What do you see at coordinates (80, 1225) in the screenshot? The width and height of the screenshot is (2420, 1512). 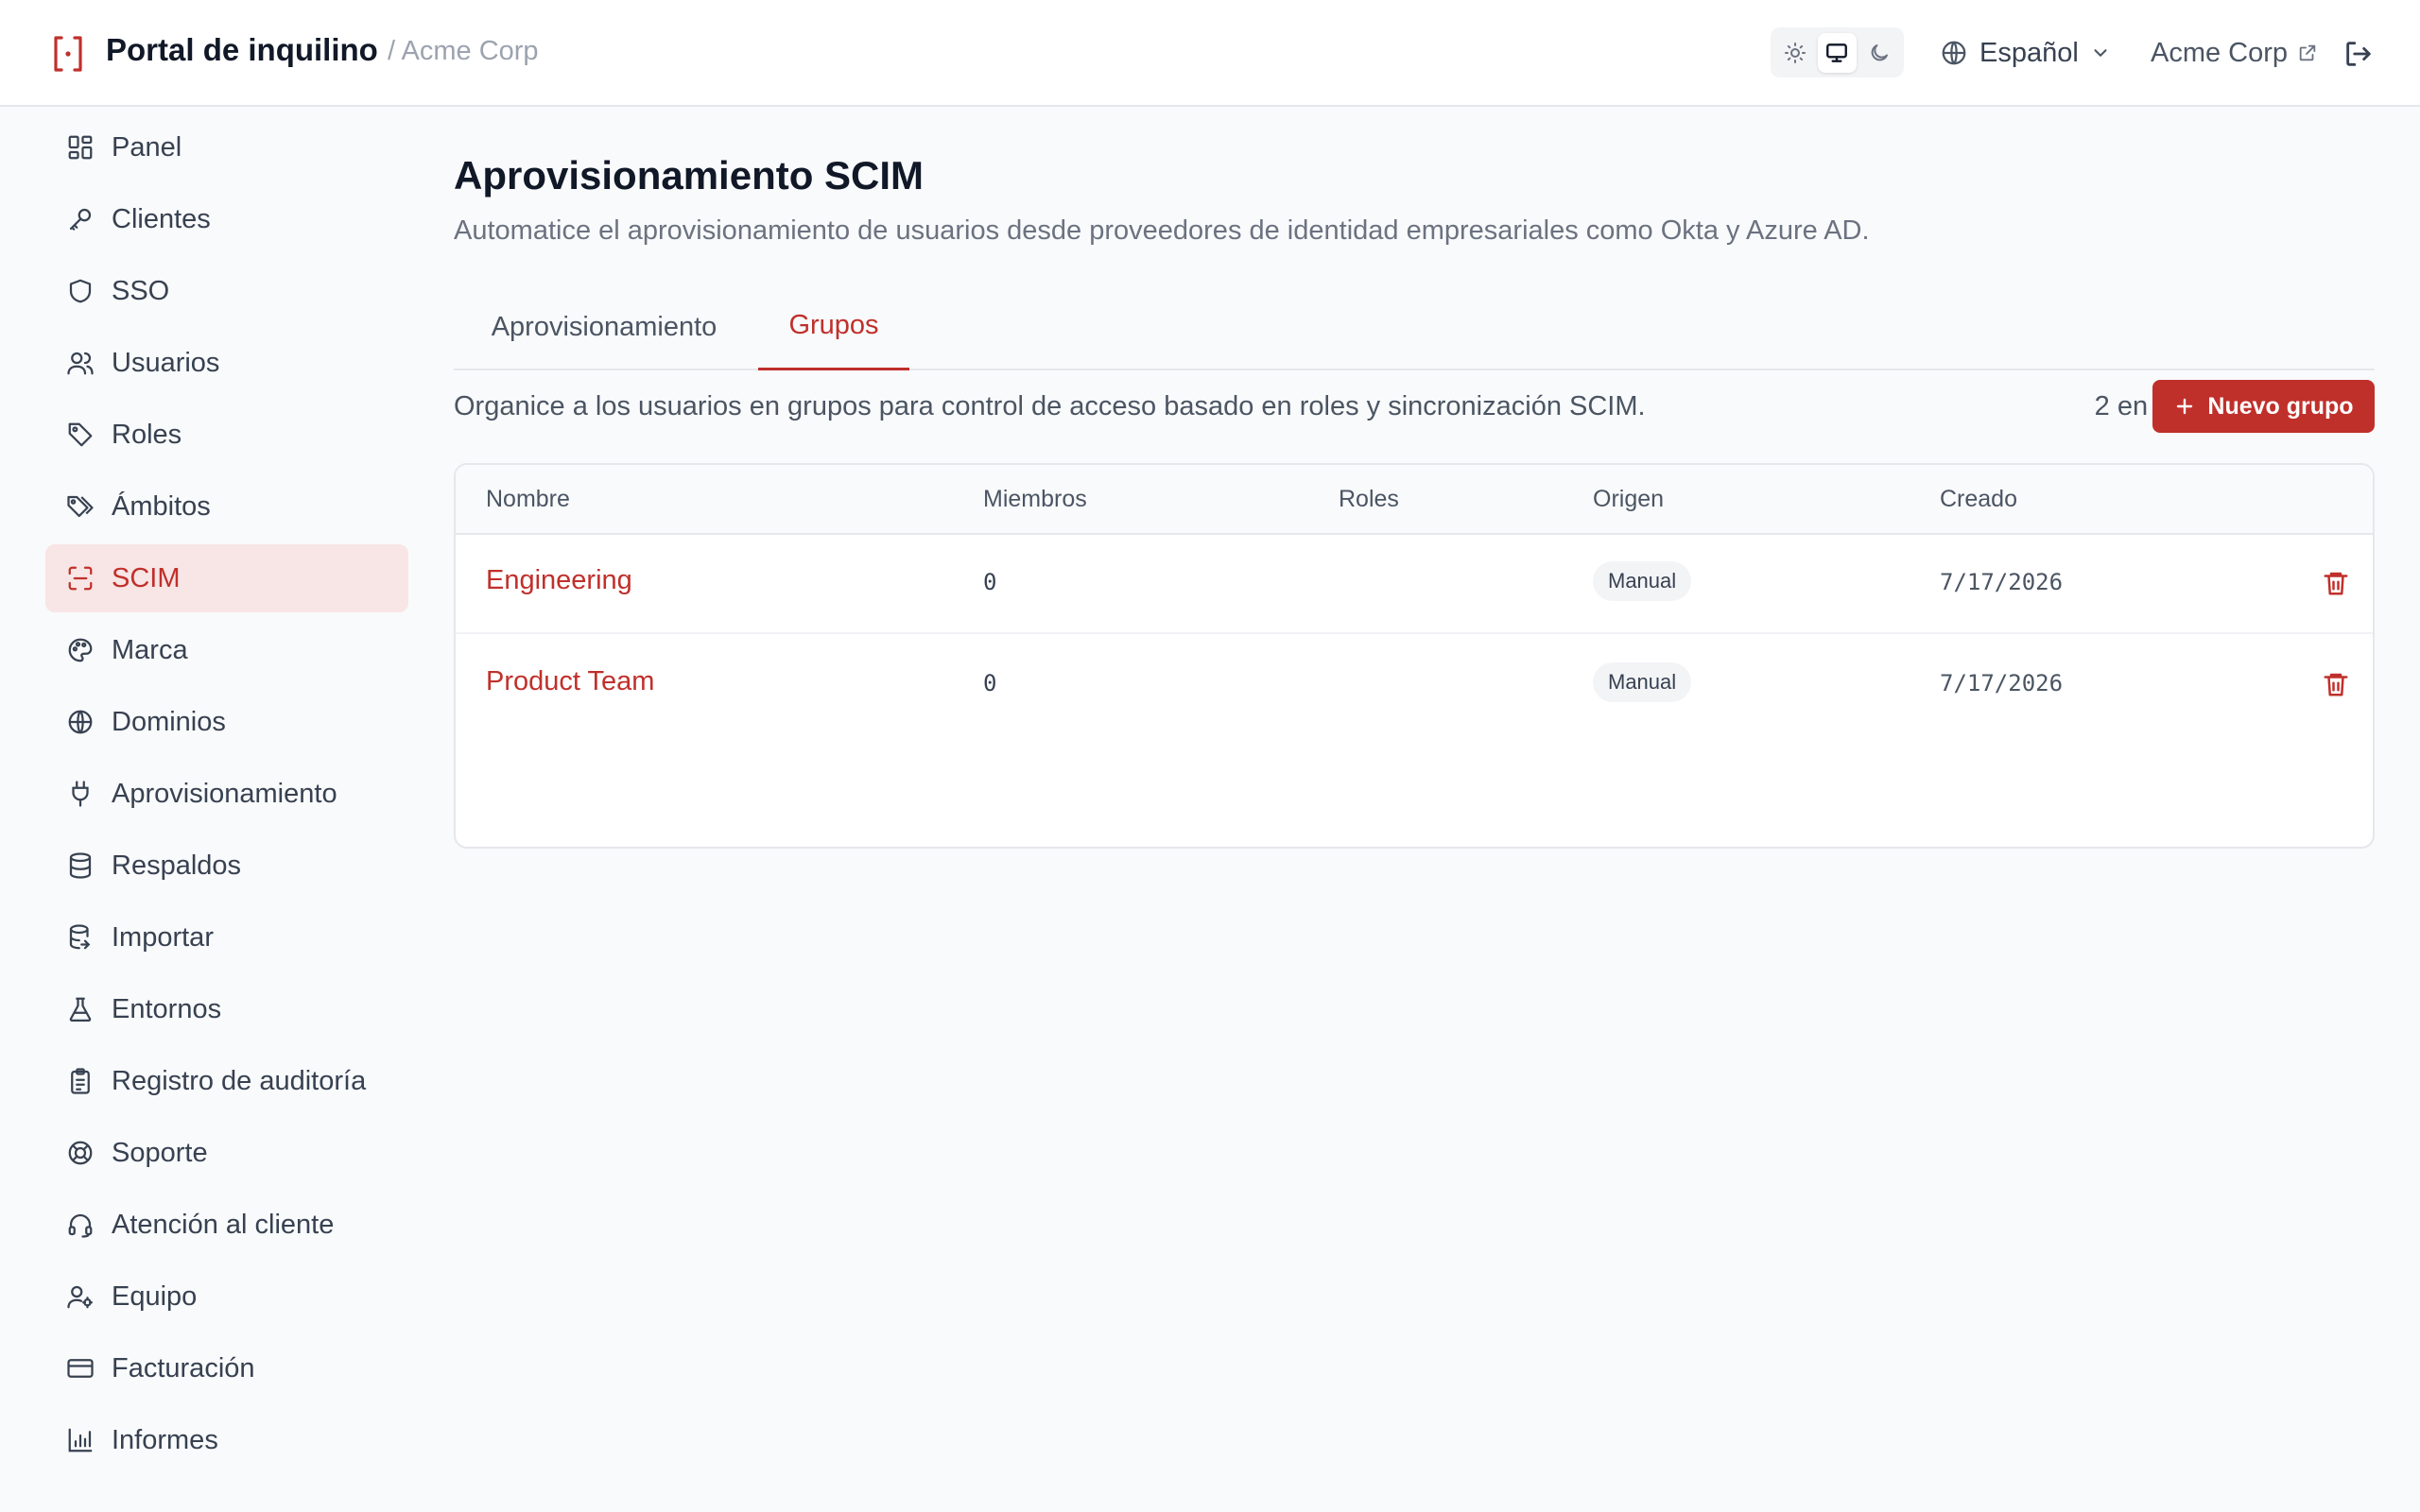 I see `headset-icon` at bounding box center [80, 1225].